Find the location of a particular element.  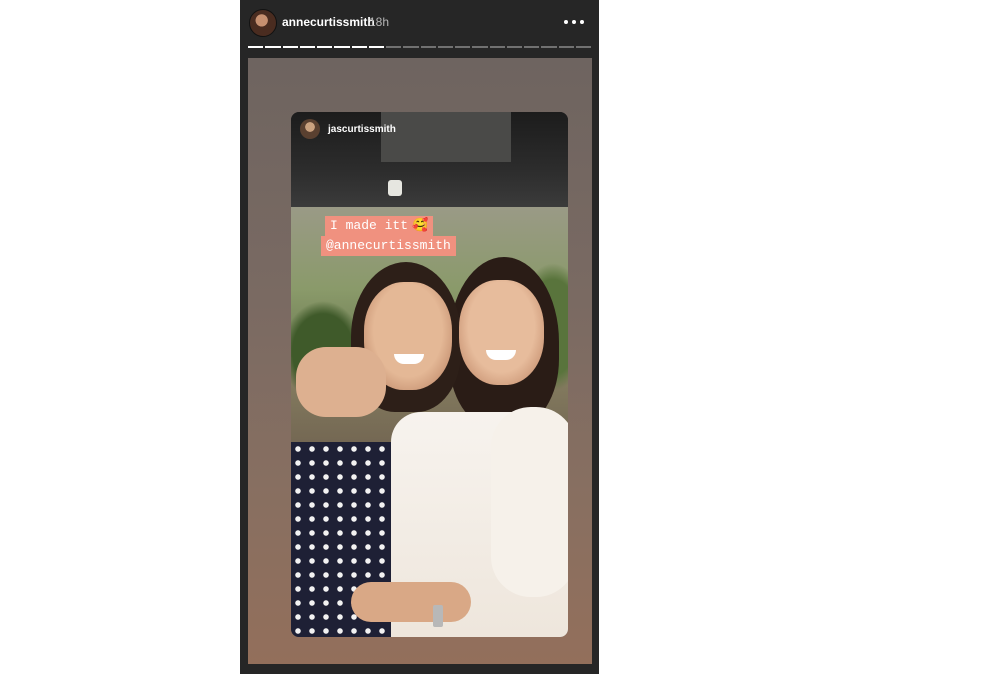

photo-skylight is located at coordinates (446, 137).